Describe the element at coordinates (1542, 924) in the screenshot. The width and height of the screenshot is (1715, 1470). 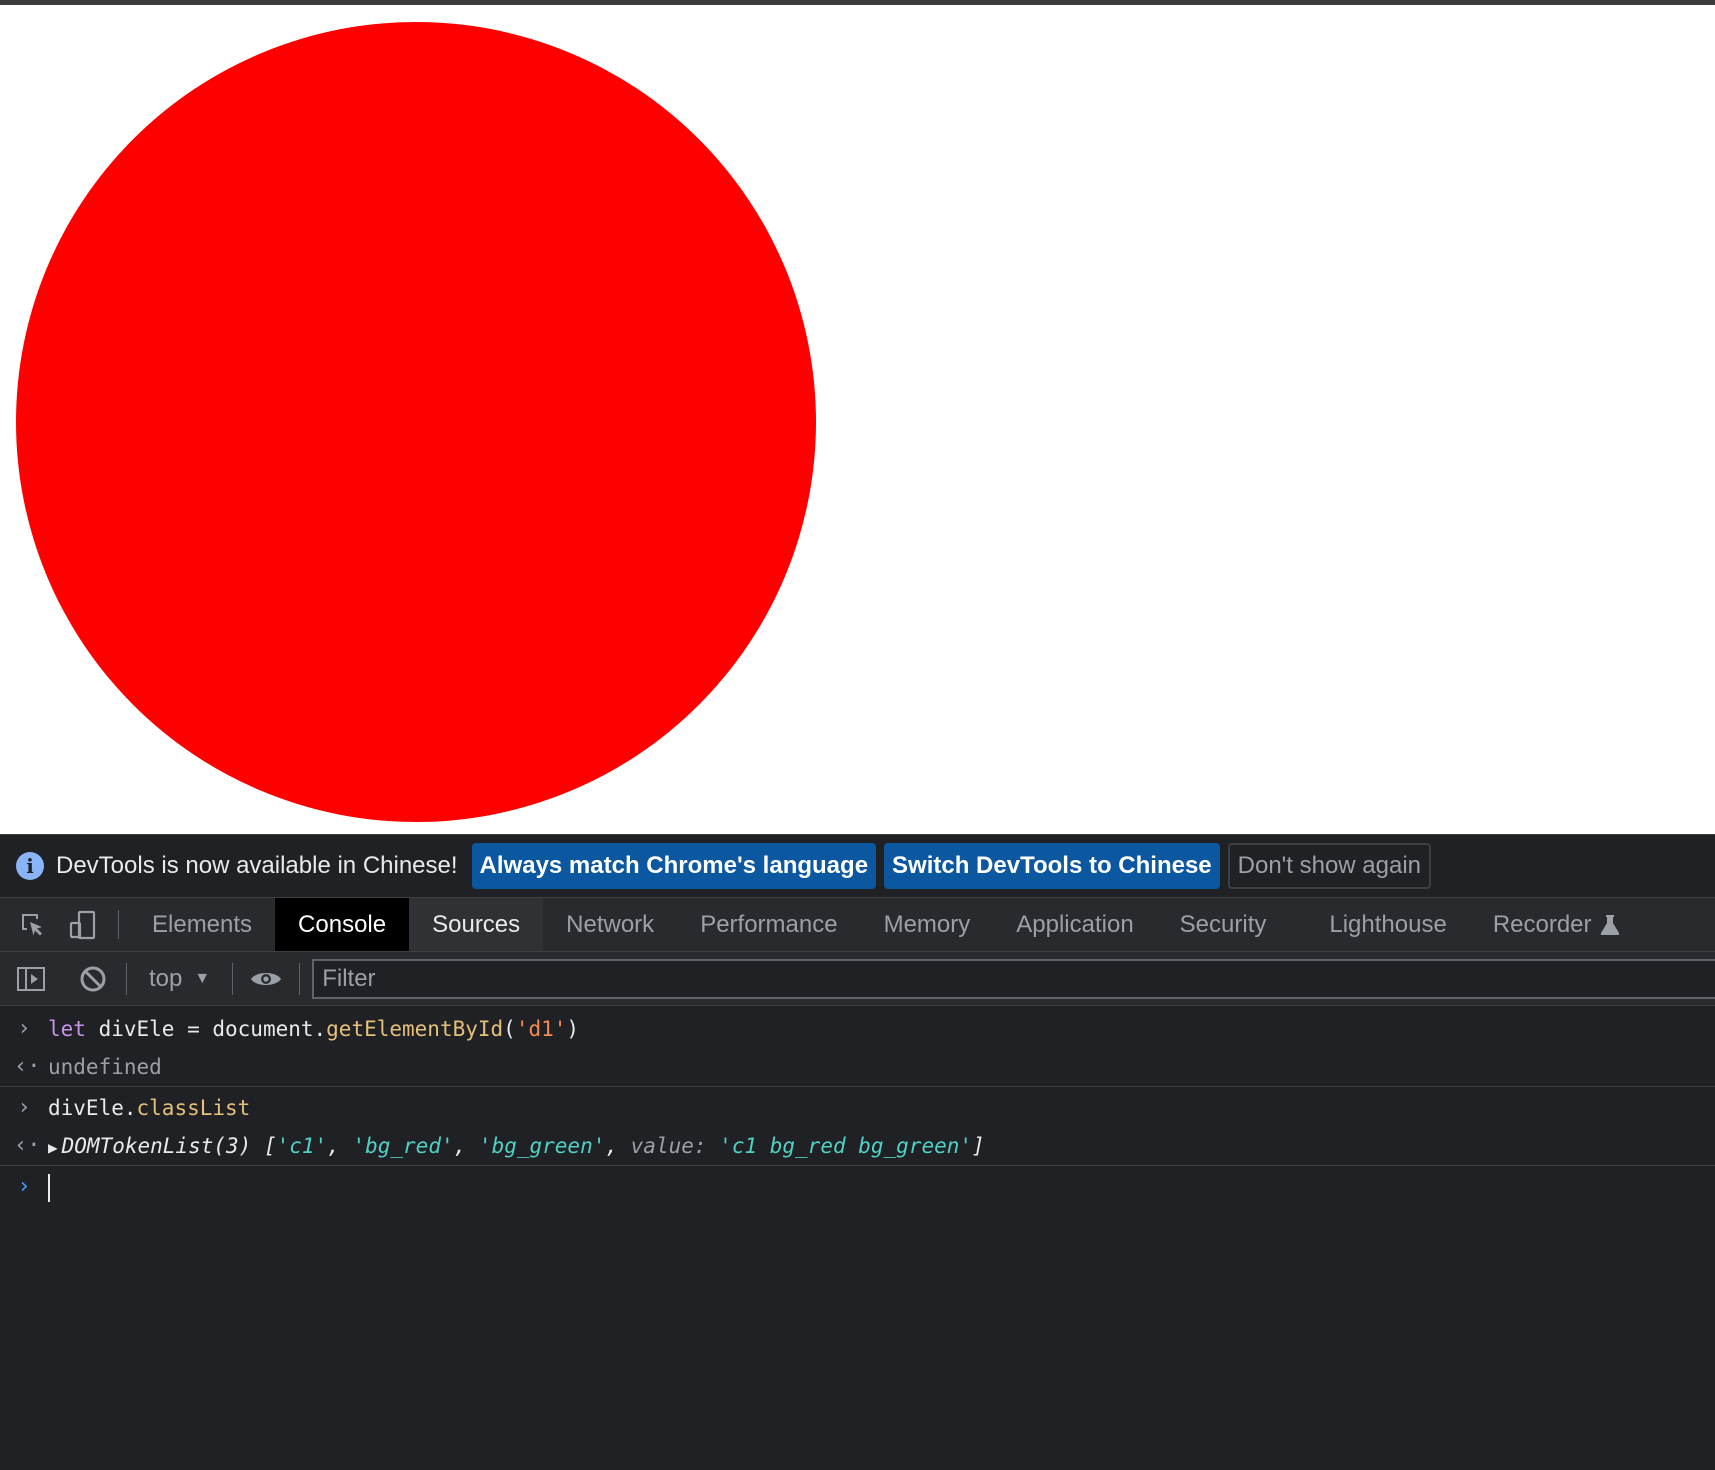
I see `tab-recorder-label: Recorder` at that location.